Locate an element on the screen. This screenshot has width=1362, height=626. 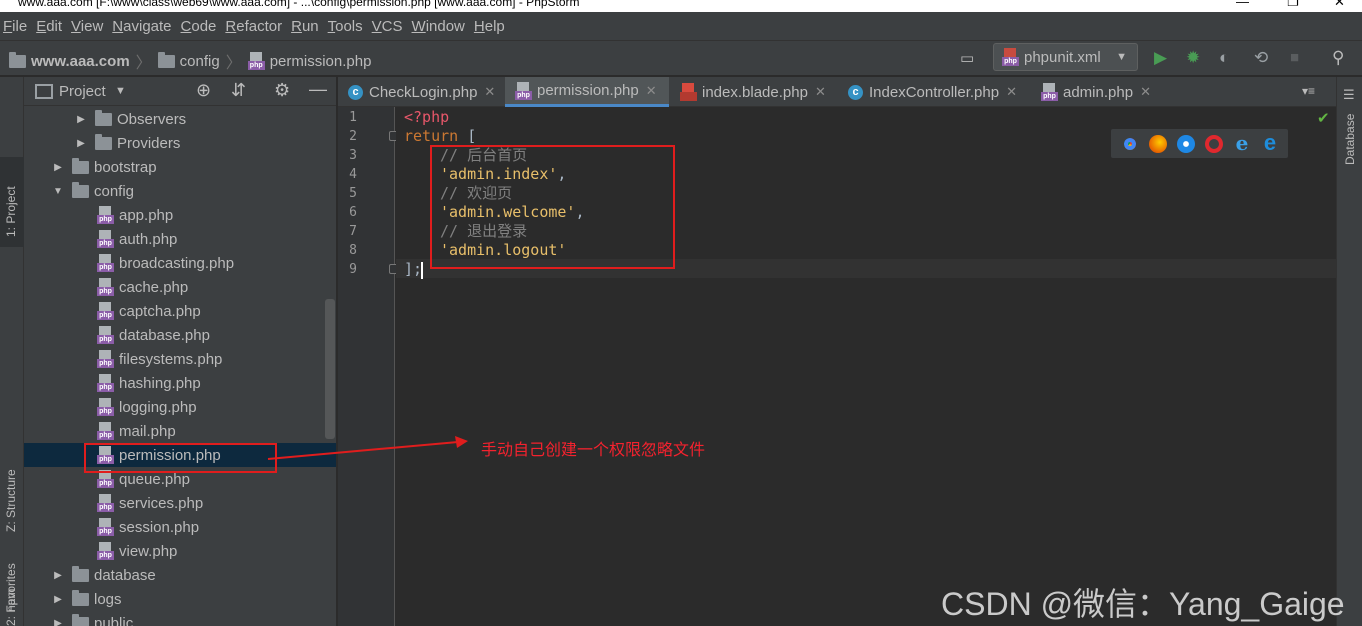
tree-folder: ▶ Providers is located at coordinates (180, 143).